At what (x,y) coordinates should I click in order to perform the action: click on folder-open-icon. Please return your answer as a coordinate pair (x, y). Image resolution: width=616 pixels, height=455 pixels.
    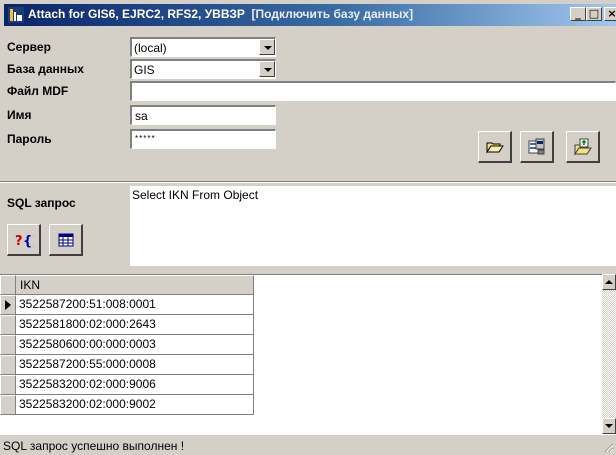
    Looking at the image, I should click on (494, 148).